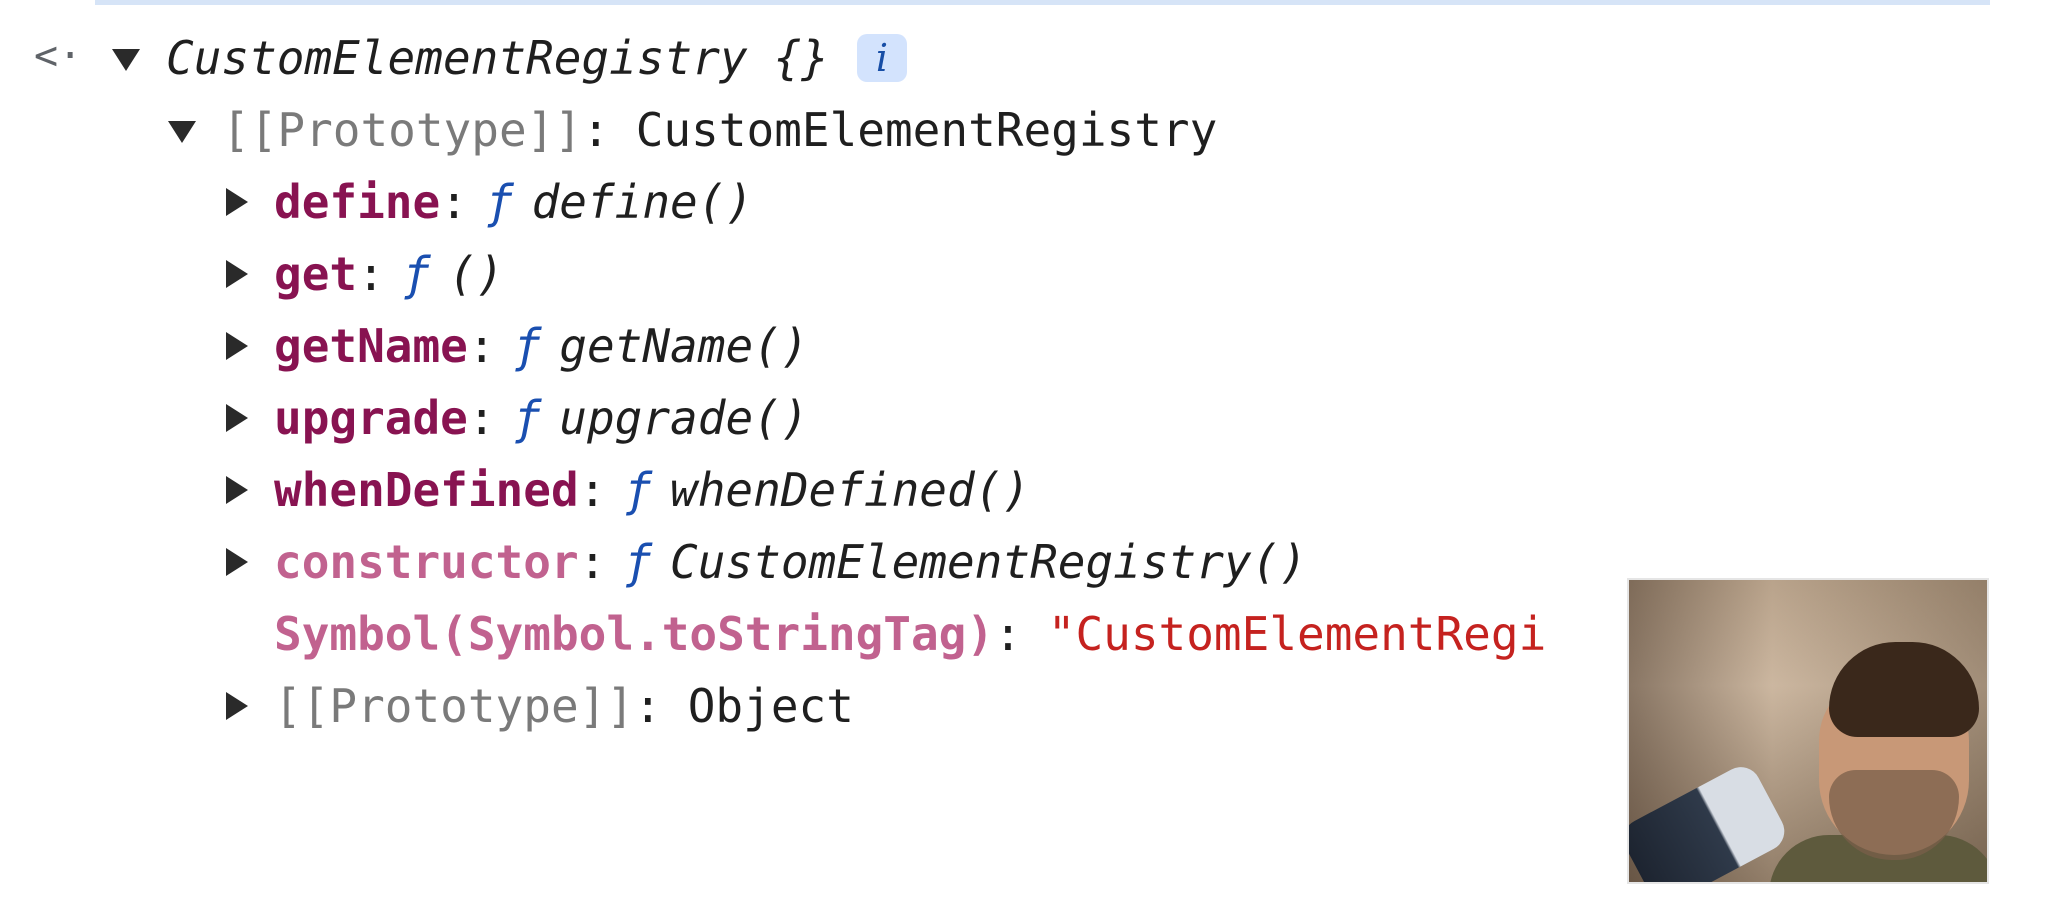  What do you see at coordinates (881, 58) in the screenshot?
I see `info-icon: i` at bounding box center [881, 58].